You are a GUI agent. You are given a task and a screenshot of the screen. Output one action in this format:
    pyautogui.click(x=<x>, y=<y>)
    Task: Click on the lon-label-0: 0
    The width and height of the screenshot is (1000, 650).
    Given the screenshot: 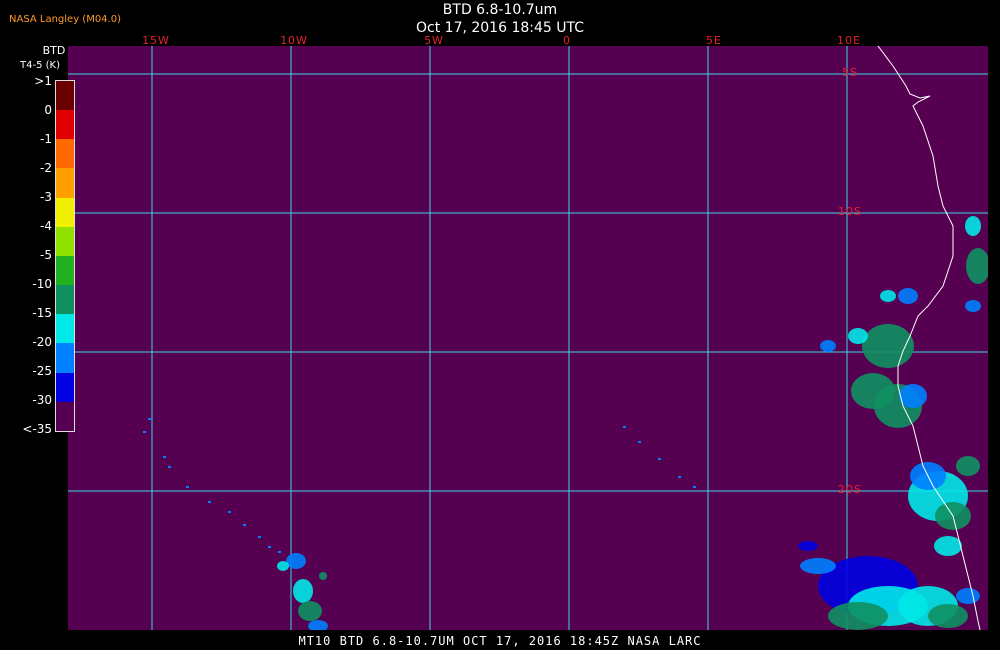 What is the action you would take?
    pyautogui.click(x=567, y=40)
    